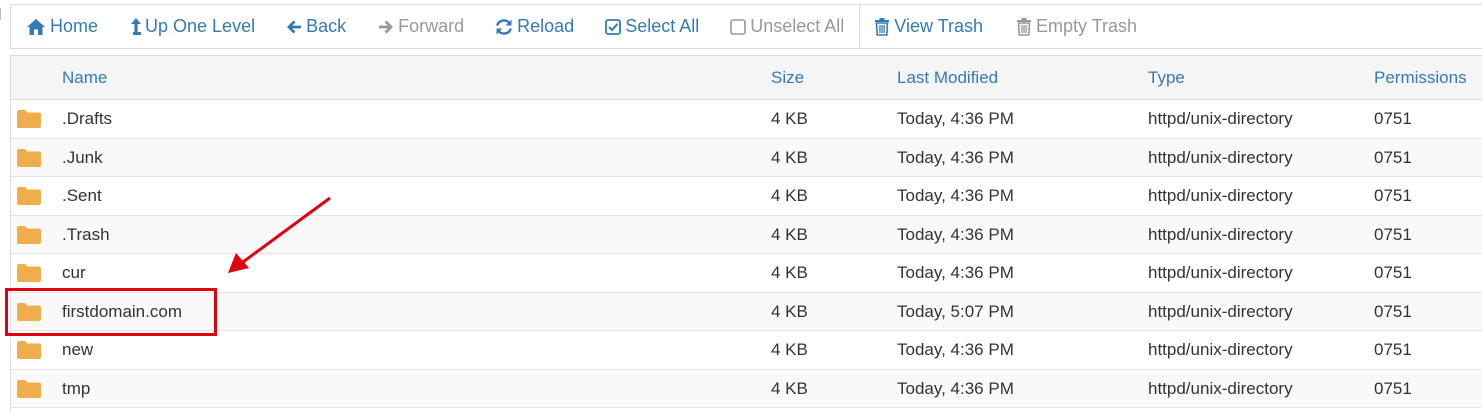 The height and width of the screenshot is (412, 1482). Describe the element at coordinates (431, 26) in the screenshot. I see `forward-label: Forward` at that location.